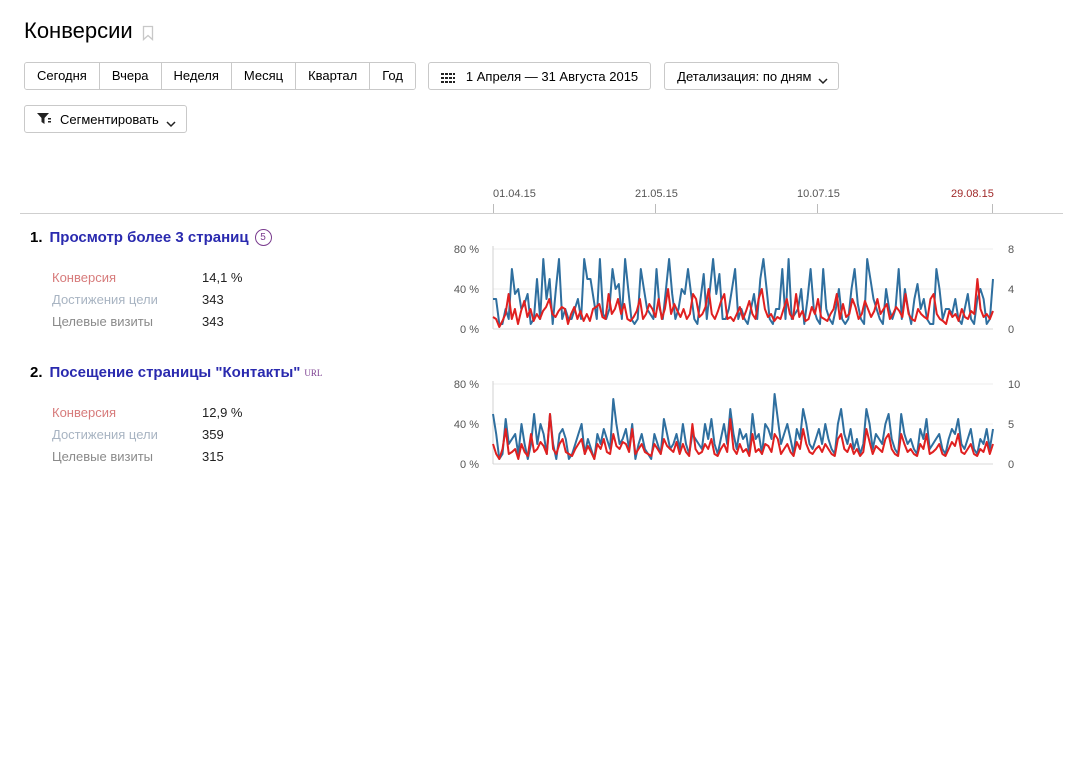  Describe the element at coordinates (149, 237) in the screenshot. I see `goal-name-link: Просмотр более 3 страниц` at that location.